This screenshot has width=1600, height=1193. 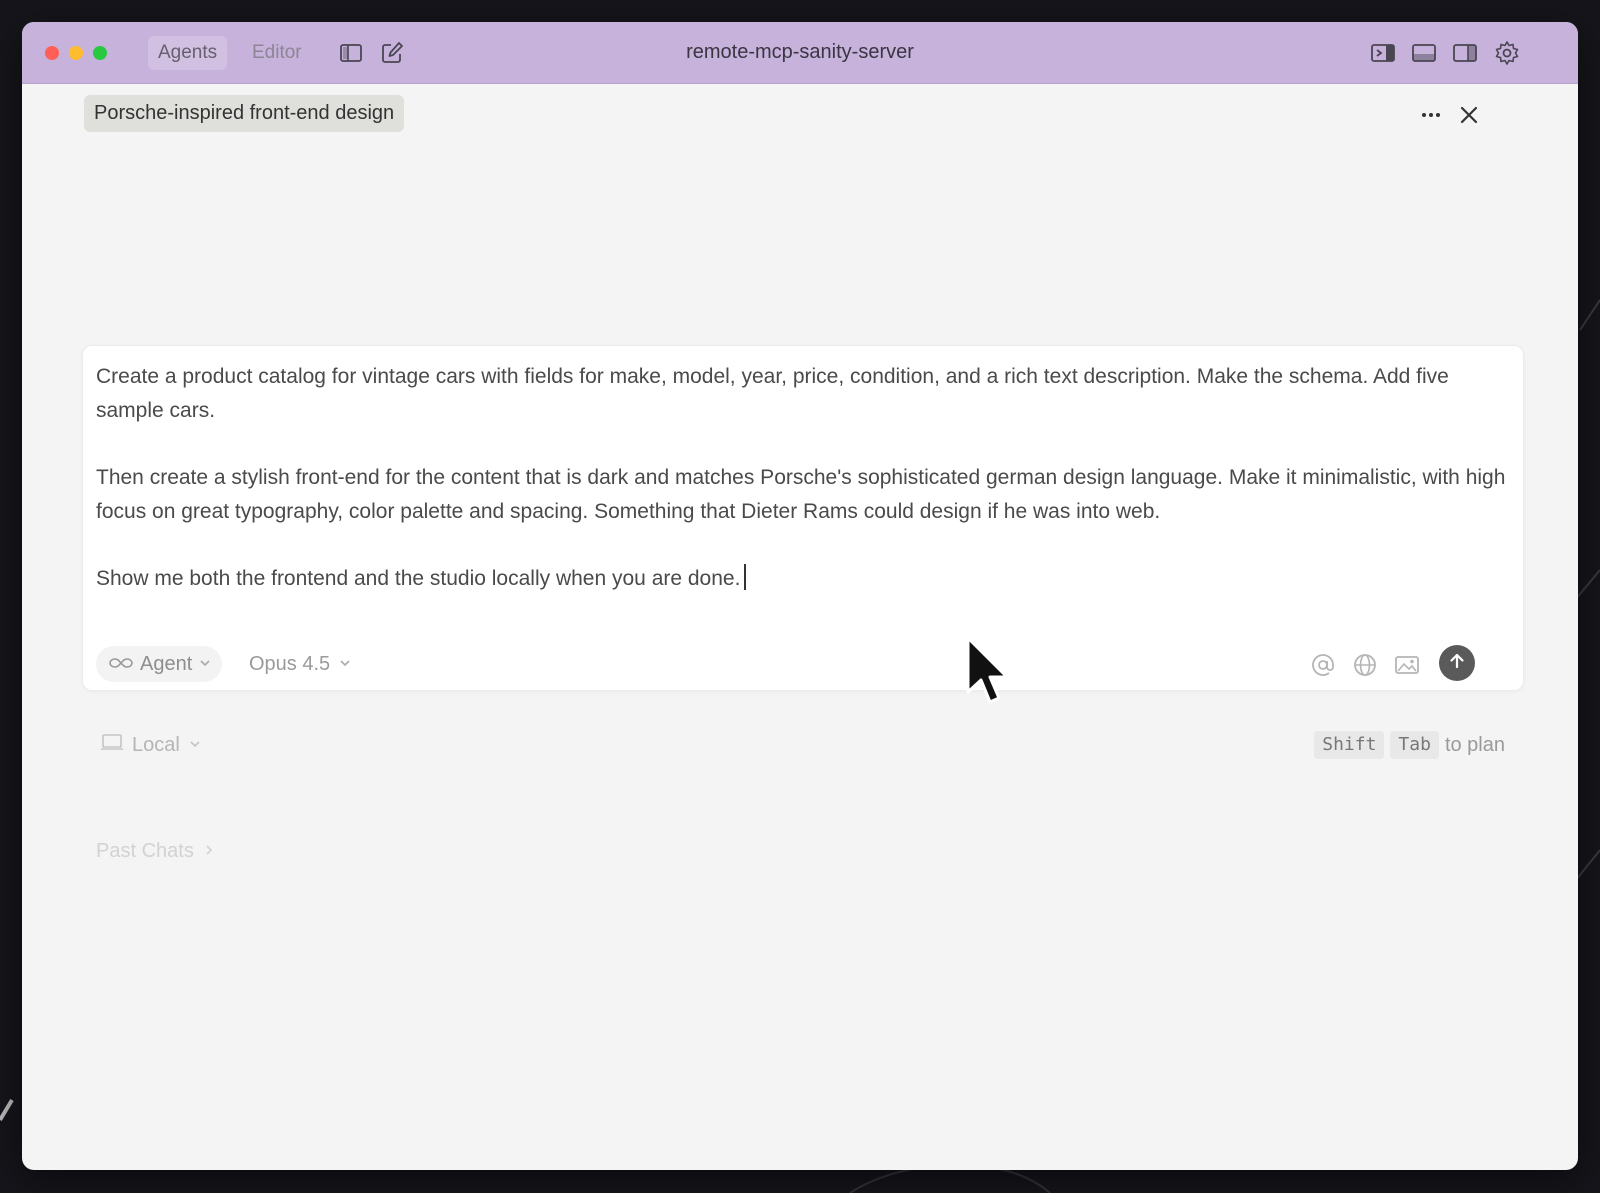 I want to click on chat-title-chip: Porsche-inspired front-end design, so click(x=244, y=113).